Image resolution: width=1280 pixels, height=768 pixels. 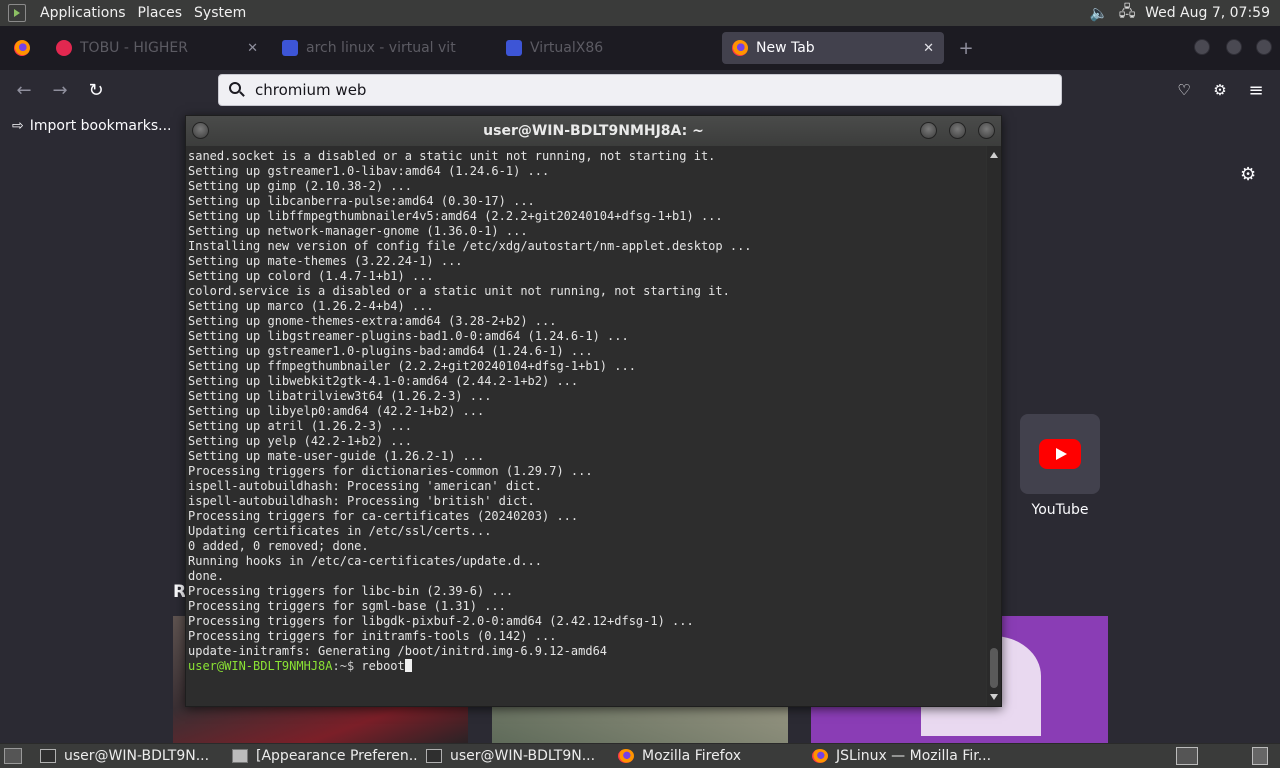 I want to click on shortcut-tile-youtube, so click(x=1060, y=454).